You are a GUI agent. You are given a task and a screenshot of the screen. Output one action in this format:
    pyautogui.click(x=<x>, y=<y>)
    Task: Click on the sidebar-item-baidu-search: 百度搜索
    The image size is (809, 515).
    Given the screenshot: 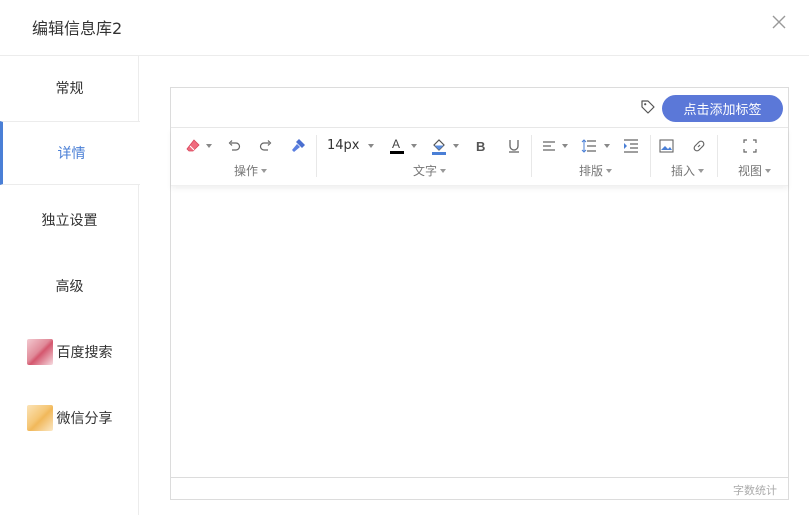 What is the action you would take?
    pyautogui.click(x=69, y=352)
    